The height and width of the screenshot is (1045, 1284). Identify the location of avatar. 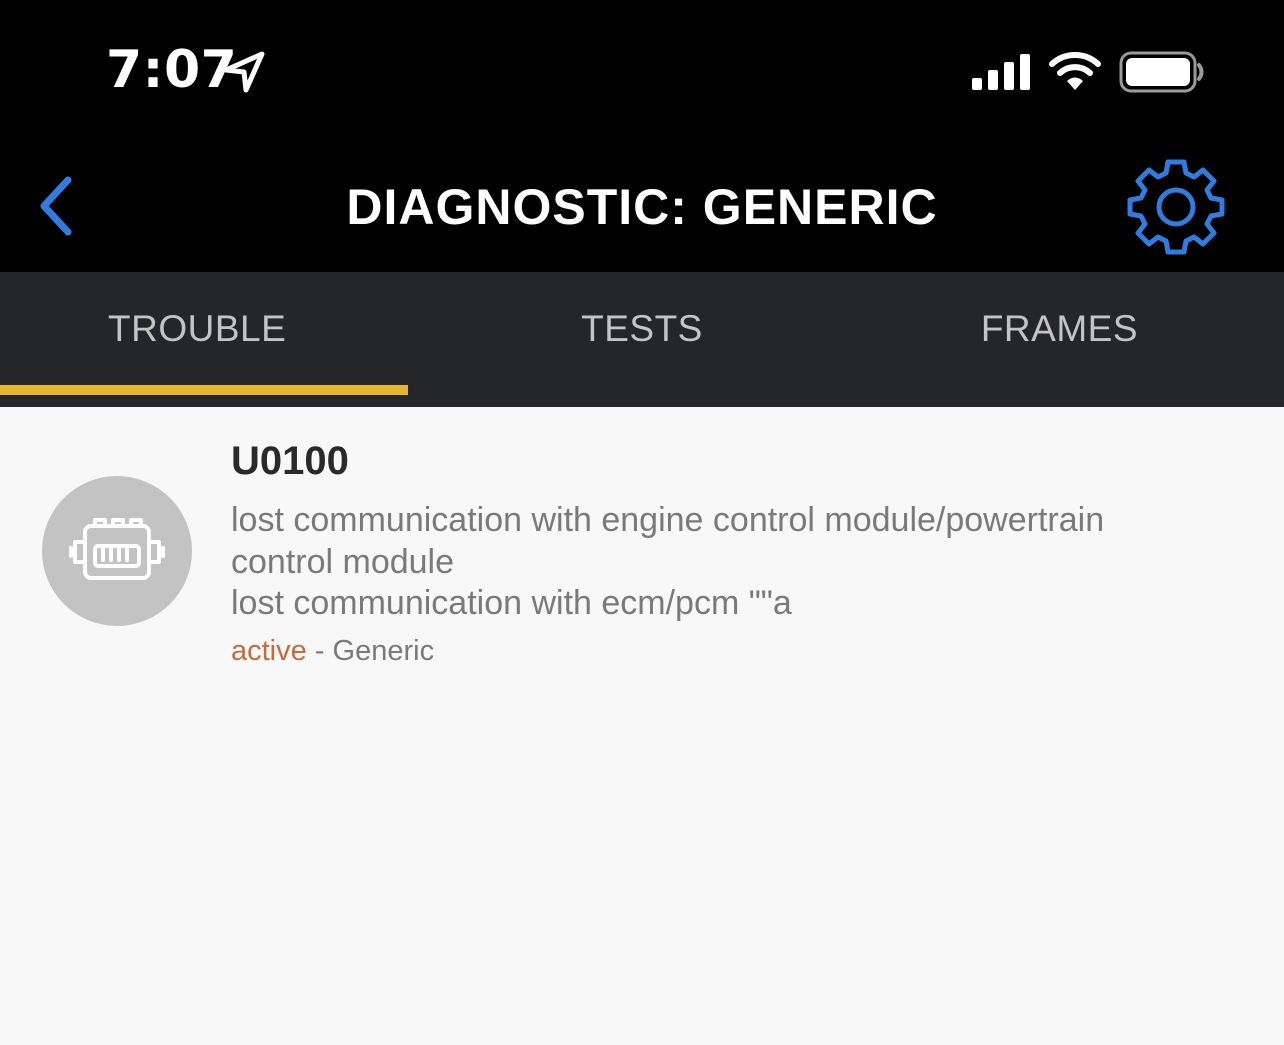
(117, 551).